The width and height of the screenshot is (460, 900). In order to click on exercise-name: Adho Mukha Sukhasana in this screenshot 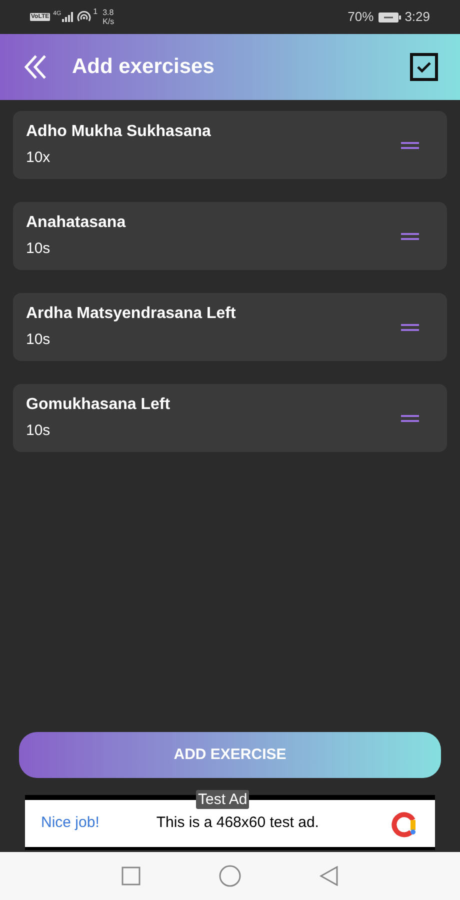, I will do `click(119, 132)`.